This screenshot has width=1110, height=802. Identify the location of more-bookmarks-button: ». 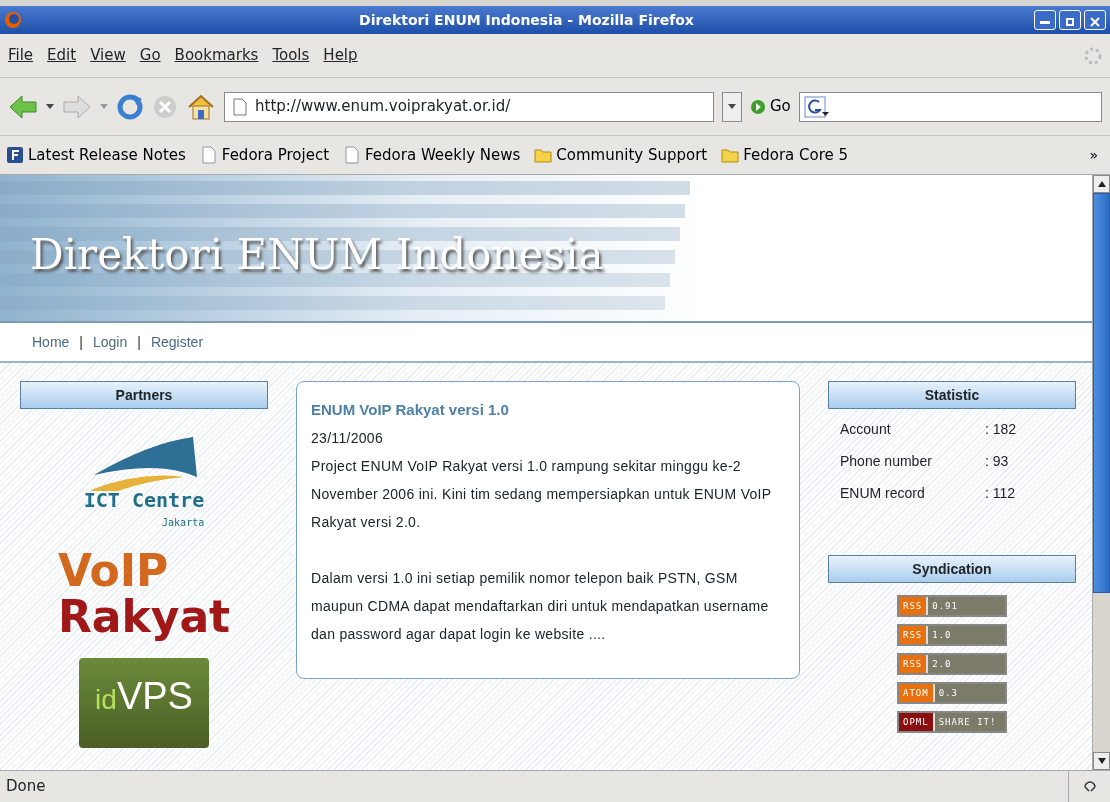
(1093, 155).